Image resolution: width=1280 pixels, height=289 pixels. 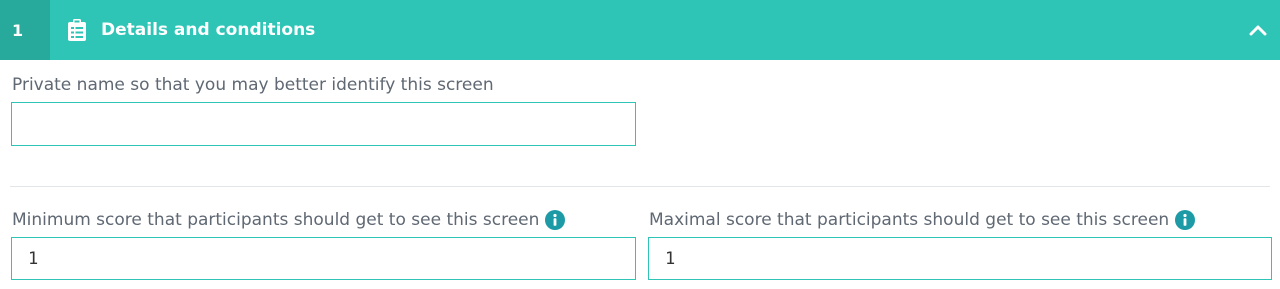 I want to click on collapse-button, so click(x=1258, y=30).